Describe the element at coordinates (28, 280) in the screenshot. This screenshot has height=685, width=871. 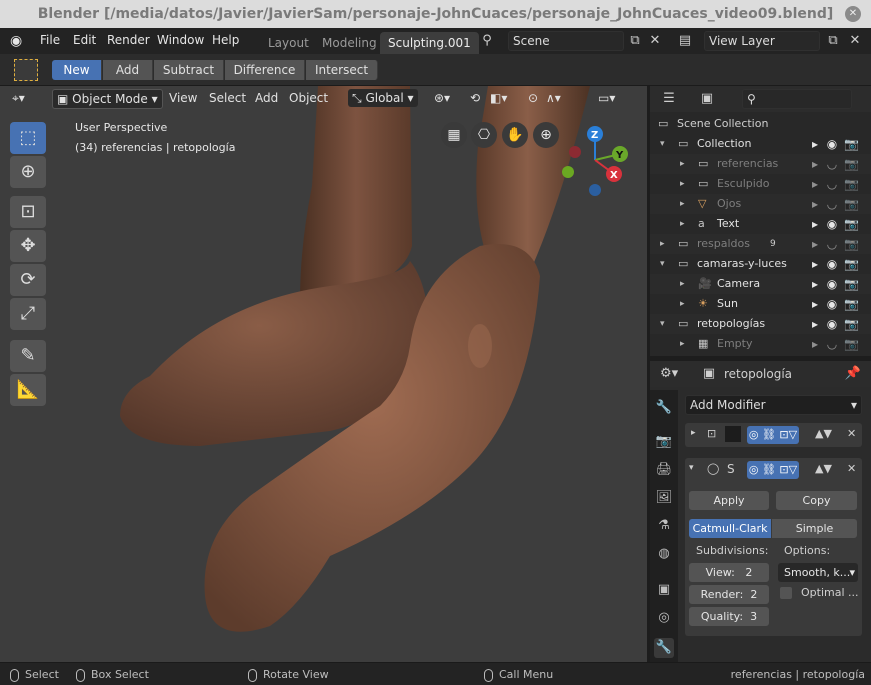
I see `rotate-tool-button: ⟳` at that location.